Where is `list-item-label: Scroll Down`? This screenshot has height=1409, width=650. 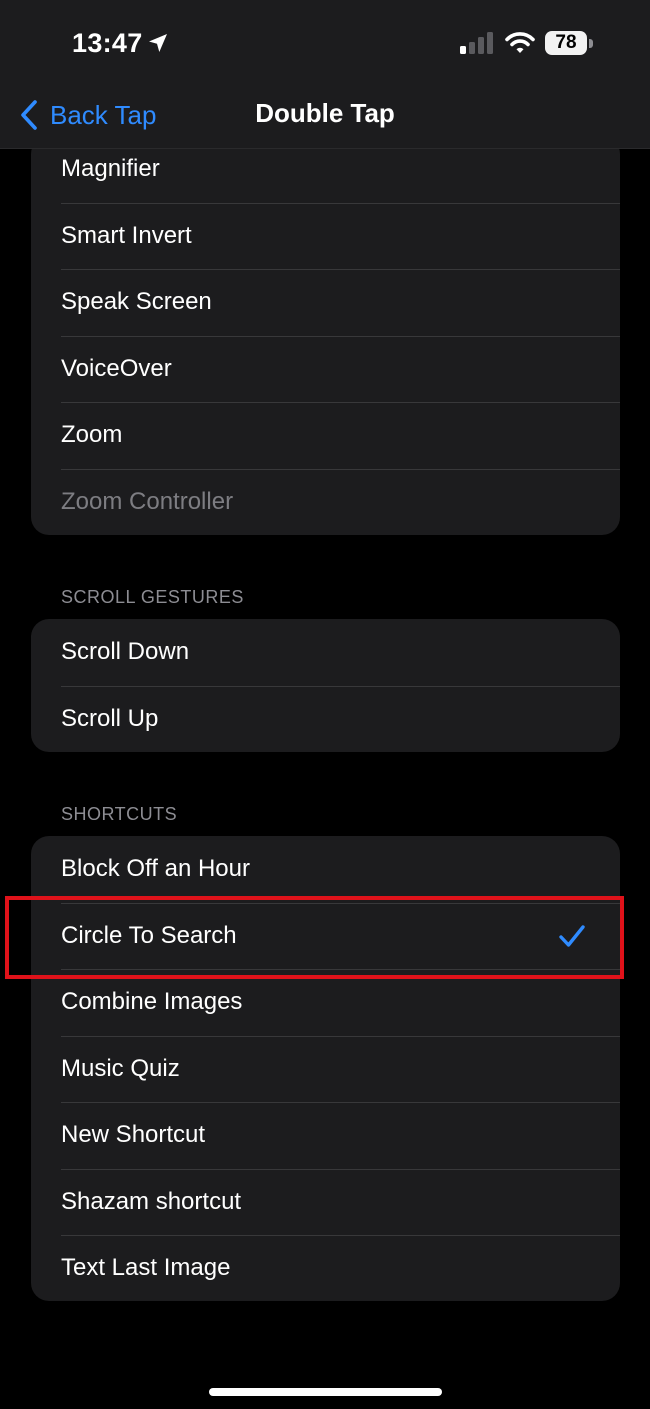 list-item-label: Scroll Down is located at coordinates (125, 652).